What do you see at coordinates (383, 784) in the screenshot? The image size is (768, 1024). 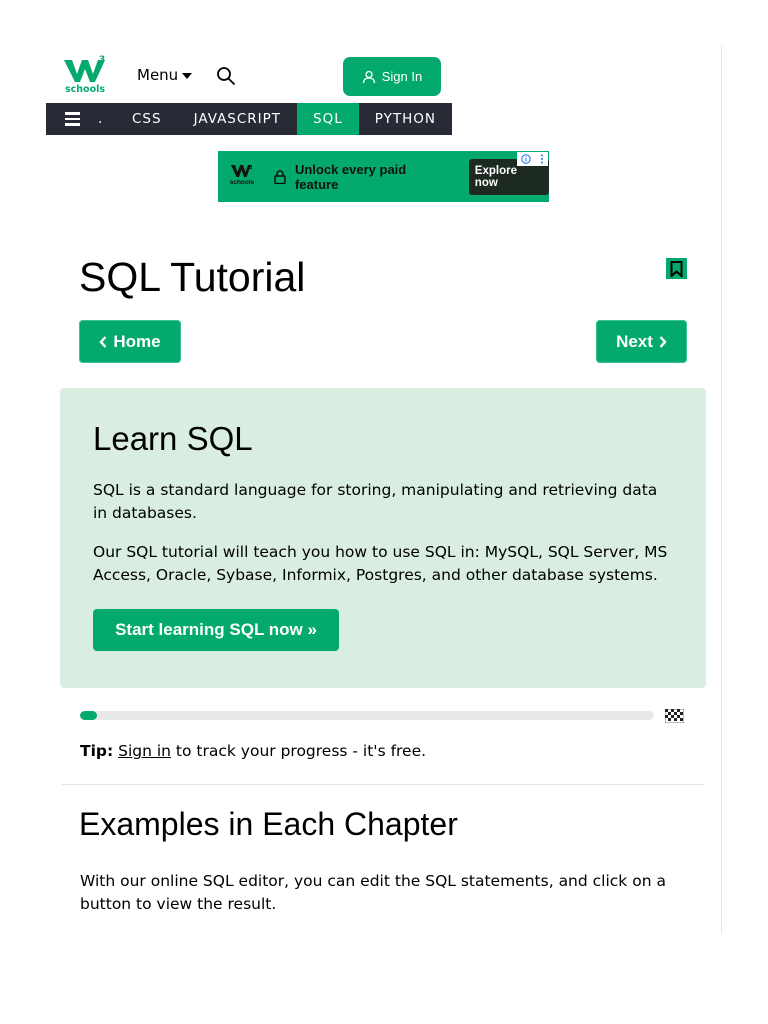 I see `section-divider` at bounding box center [383, 784].